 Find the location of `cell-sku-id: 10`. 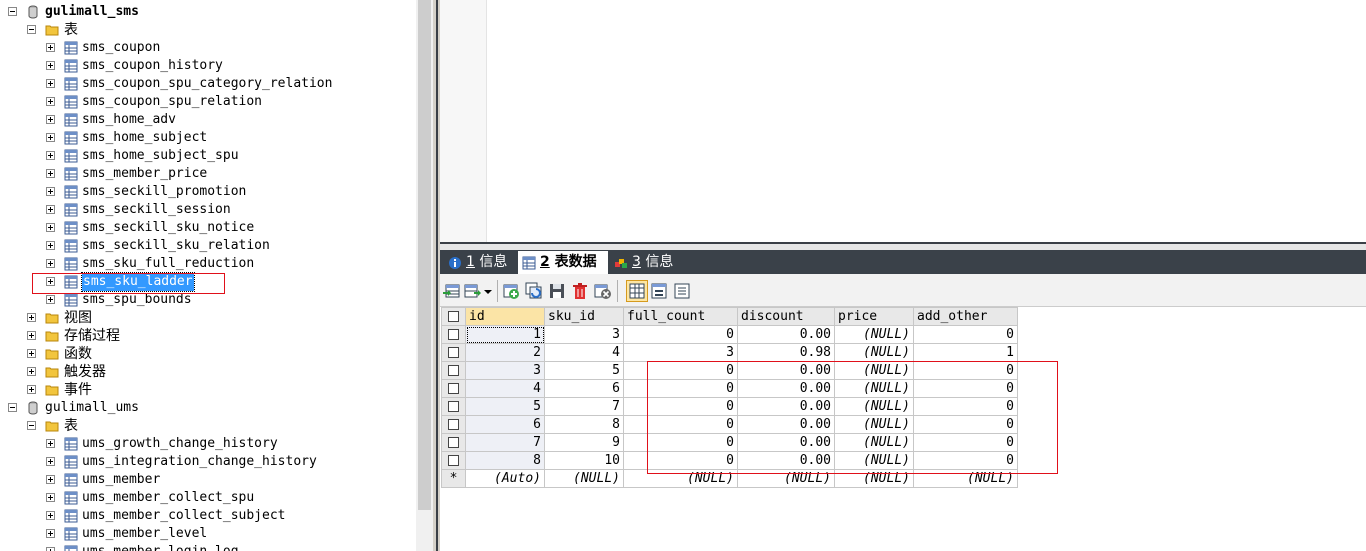

cell-sku-id: 10 is located at coordinates (584, 460).